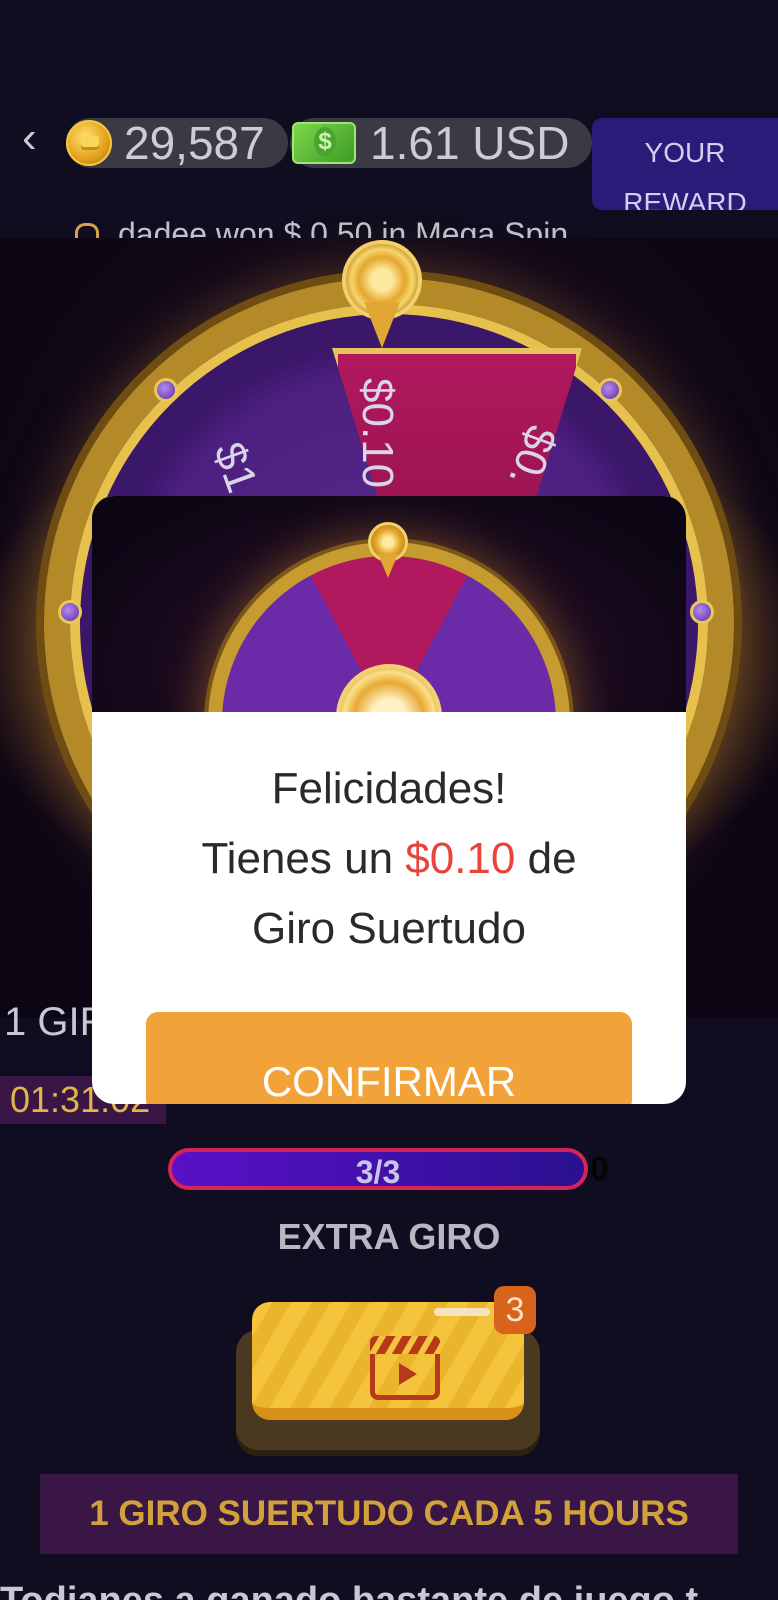  I want to click on video-count-badge: 3, so click(515, 1310).